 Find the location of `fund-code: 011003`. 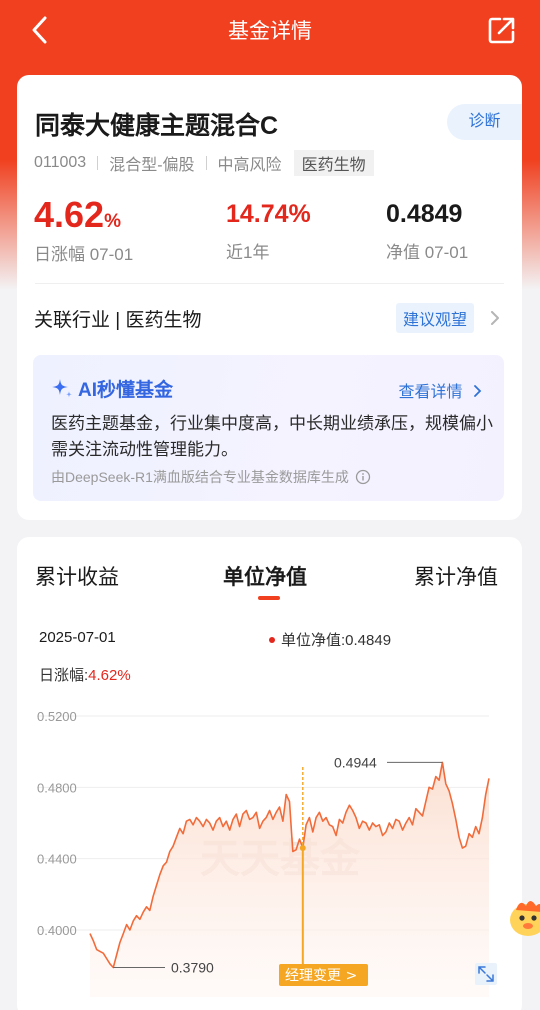

fund-code: 011003 is located at coordinates (60, 162).